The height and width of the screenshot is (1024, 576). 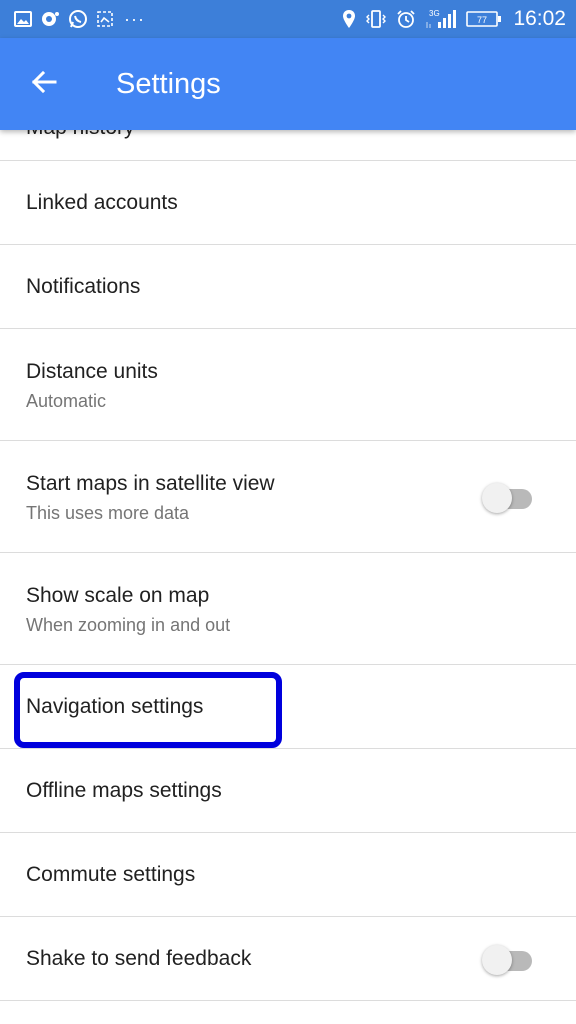 What do you see at coordinates (80, 135) in the screenshot?
I see `settings-item-partial-label: Map history` at bounding box center [80, 135].